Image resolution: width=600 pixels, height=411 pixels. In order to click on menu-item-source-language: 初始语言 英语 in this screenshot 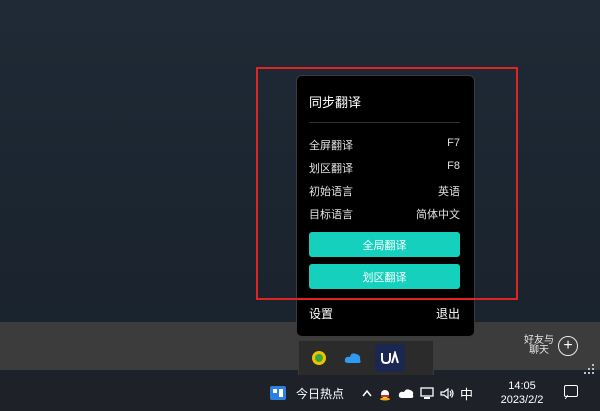, I will do `click(384, 191)`.